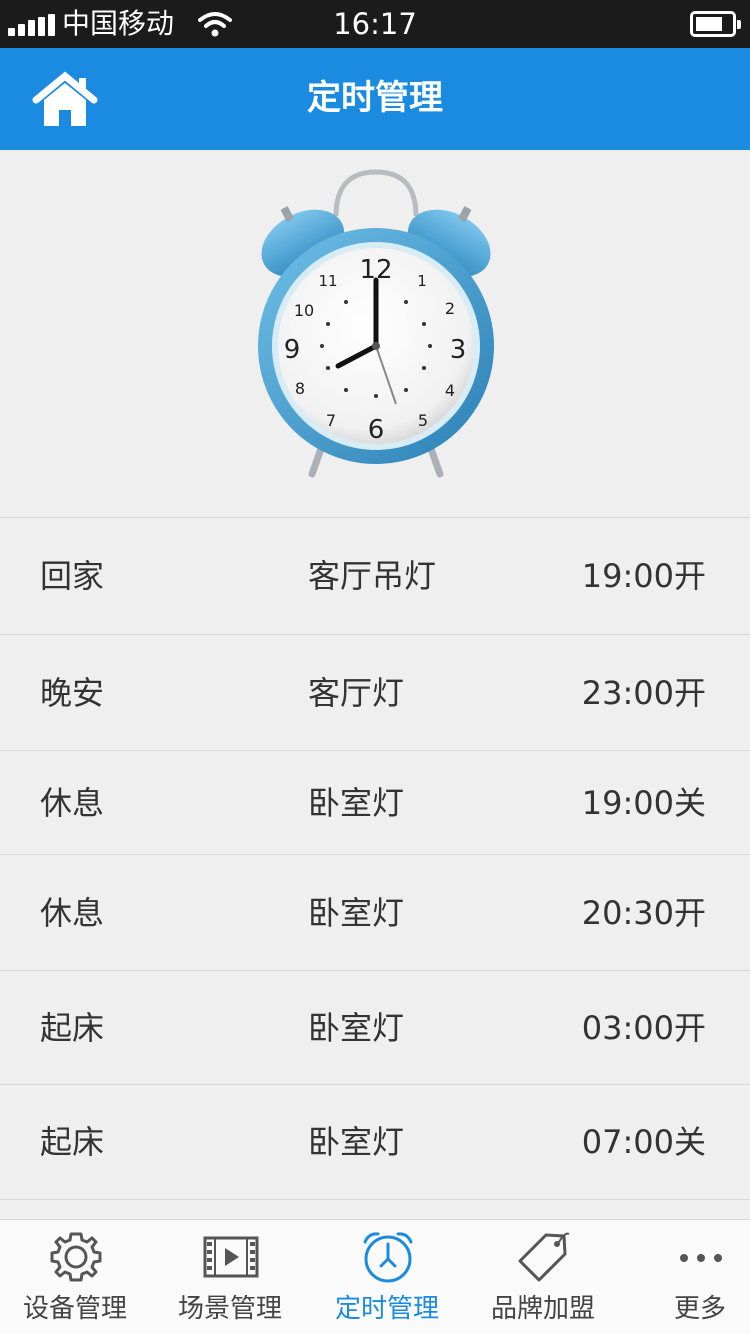 The image size is (750, 1334). Describe the element at coordinates (356, 692) in the screenshot. I see `device-name: 客厅灯` at that location.